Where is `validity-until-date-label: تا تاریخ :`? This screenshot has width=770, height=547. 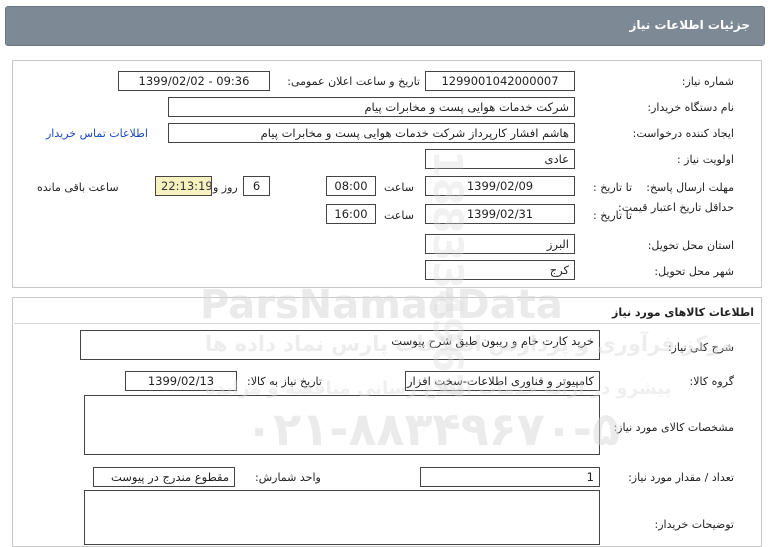
validity-until-date-label: تا تاریخ : is located at coordinates (612, 215).